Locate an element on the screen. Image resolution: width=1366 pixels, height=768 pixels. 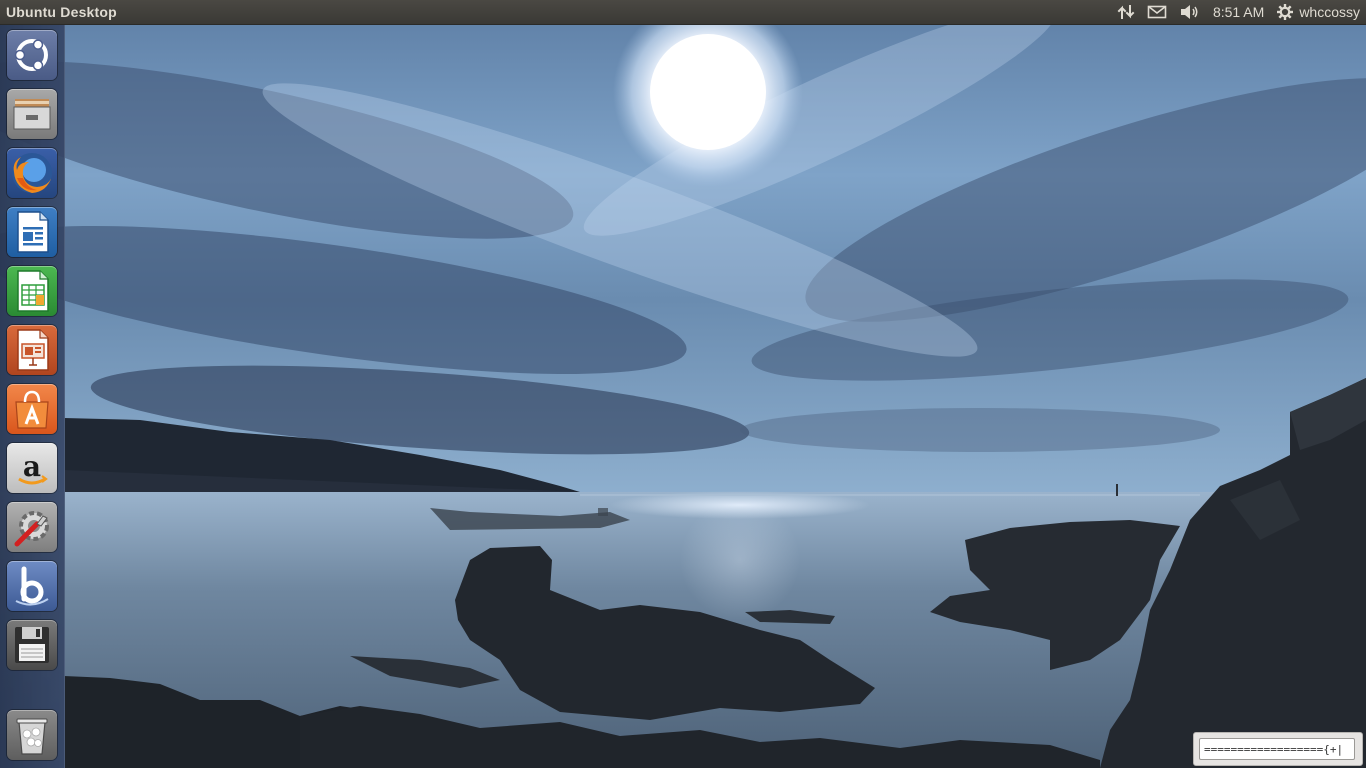
launcher-item-dash is located at coordinates (32, 55).